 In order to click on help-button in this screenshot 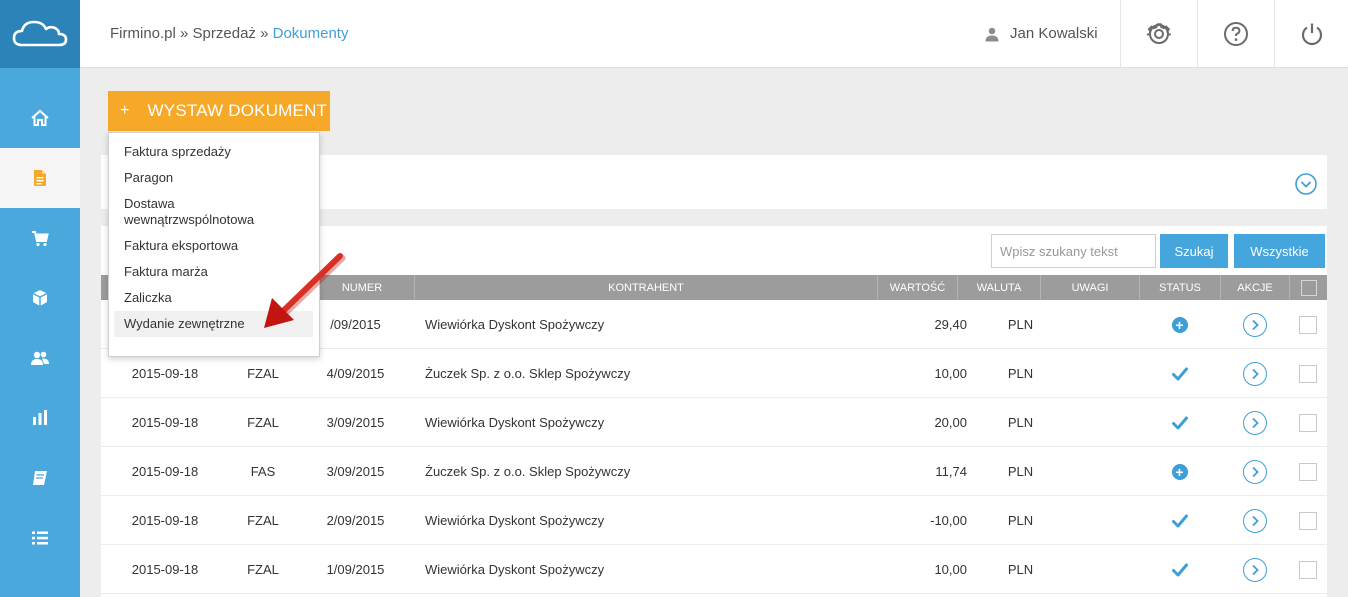, I will do `click(1235, 33)`.